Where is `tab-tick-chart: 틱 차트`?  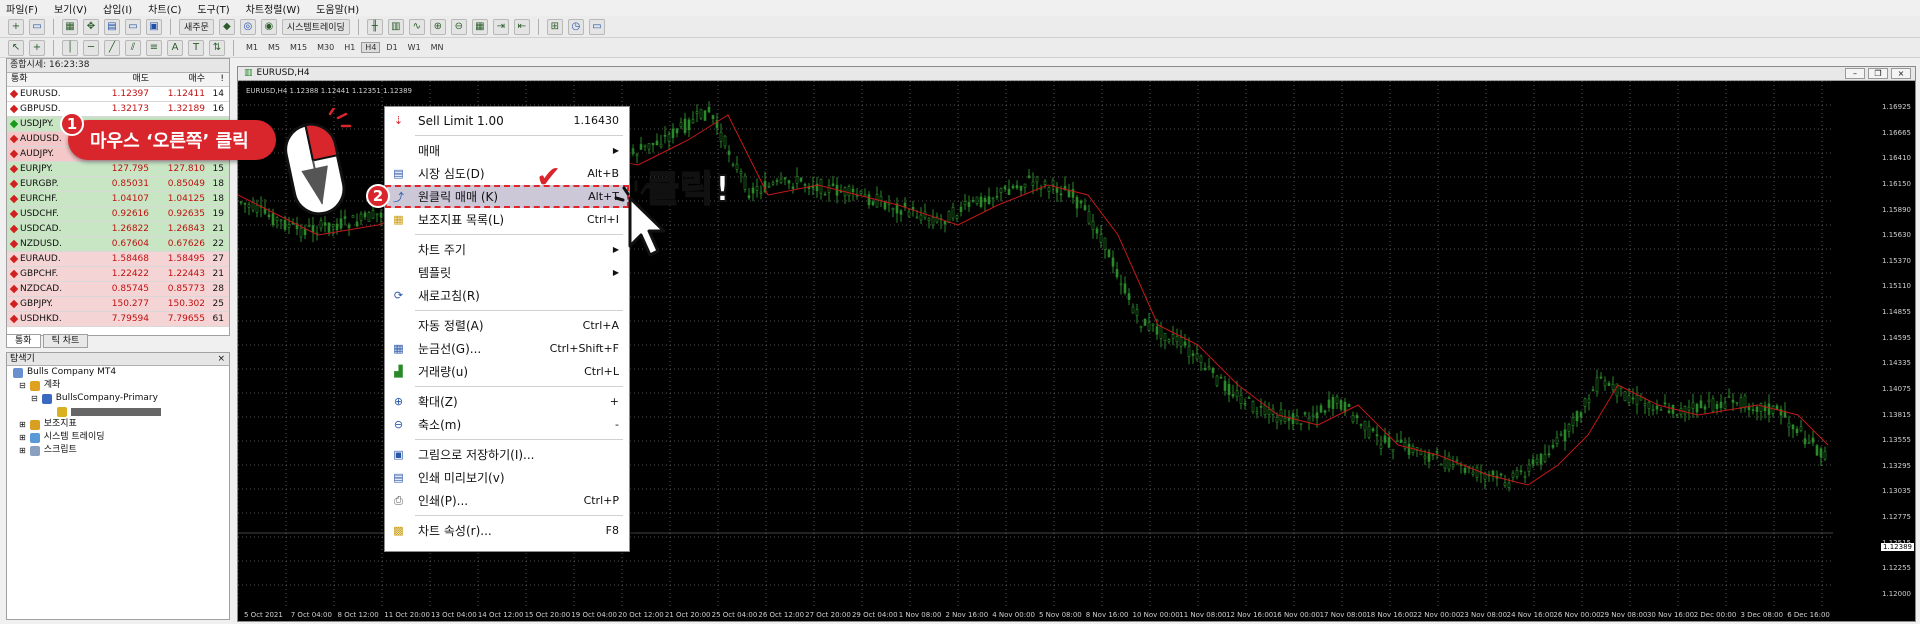 tab-tick-chart: 틱 차트 is located at coordinates (65, 341).